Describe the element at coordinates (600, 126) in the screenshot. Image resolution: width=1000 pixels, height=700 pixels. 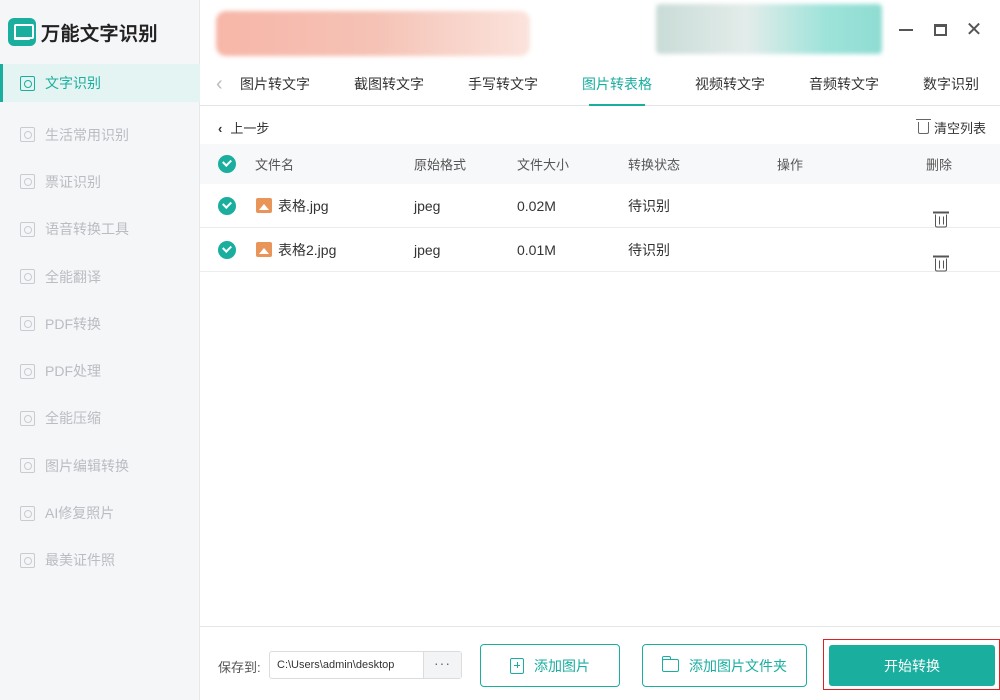
I see `list-toolbar: ‹ 上一步 清空列表` at that location.